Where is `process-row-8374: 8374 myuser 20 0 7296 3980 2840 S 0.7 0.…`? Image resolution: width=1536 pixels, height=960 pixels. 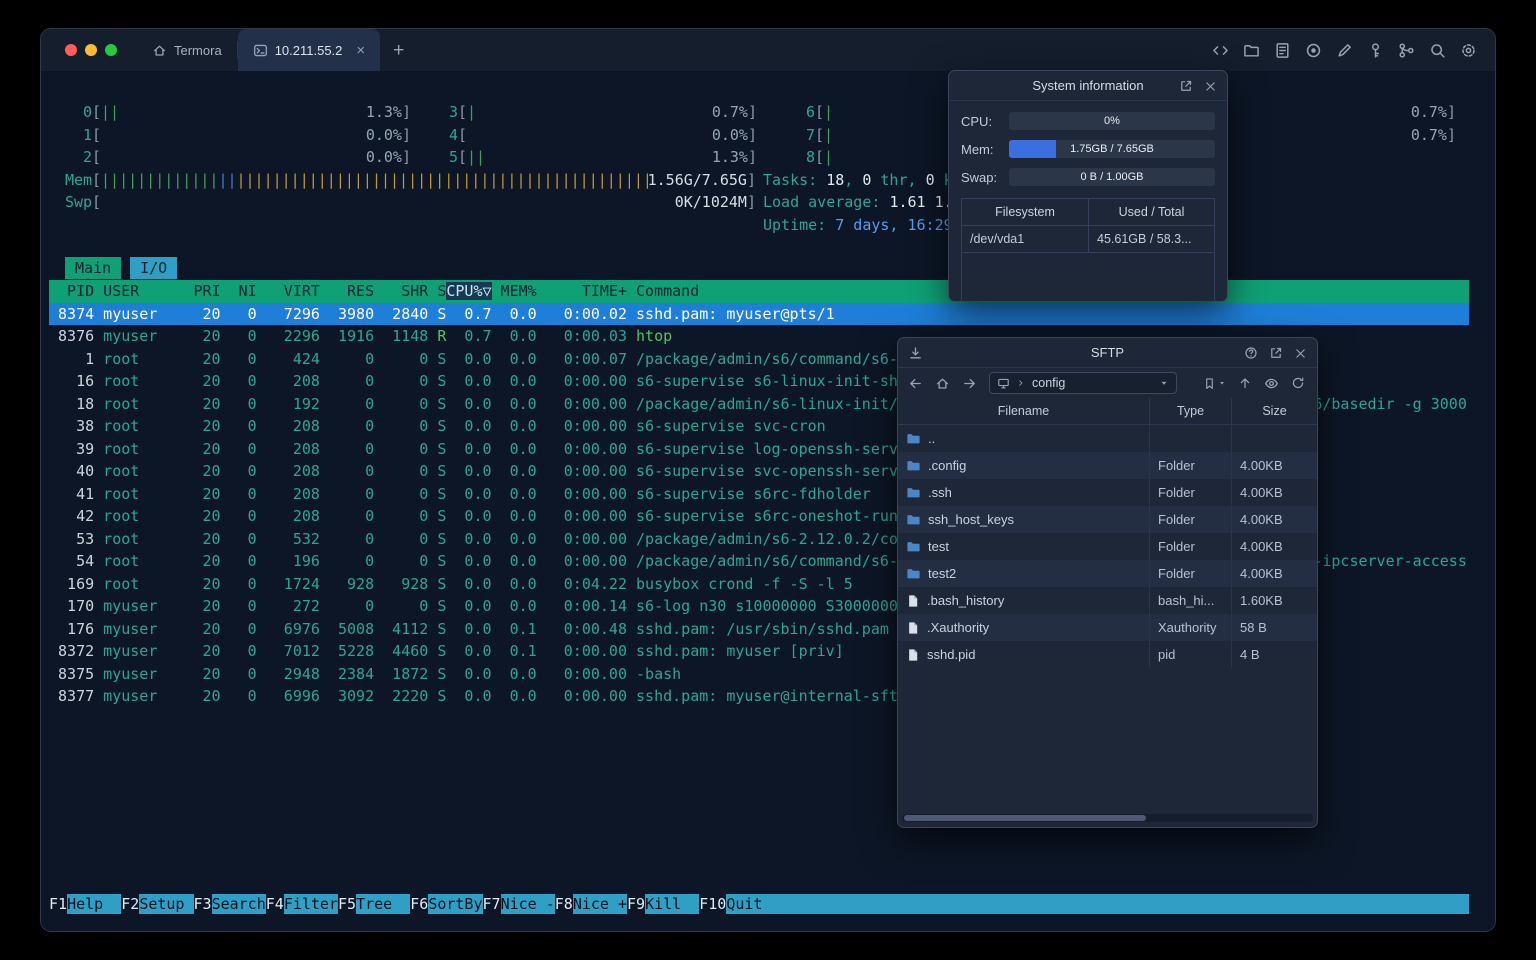 process-row-8374: 8374 myuser 20 0 7296 3980 2840 S 0.7 0.… is located at coordinates (759, 313).